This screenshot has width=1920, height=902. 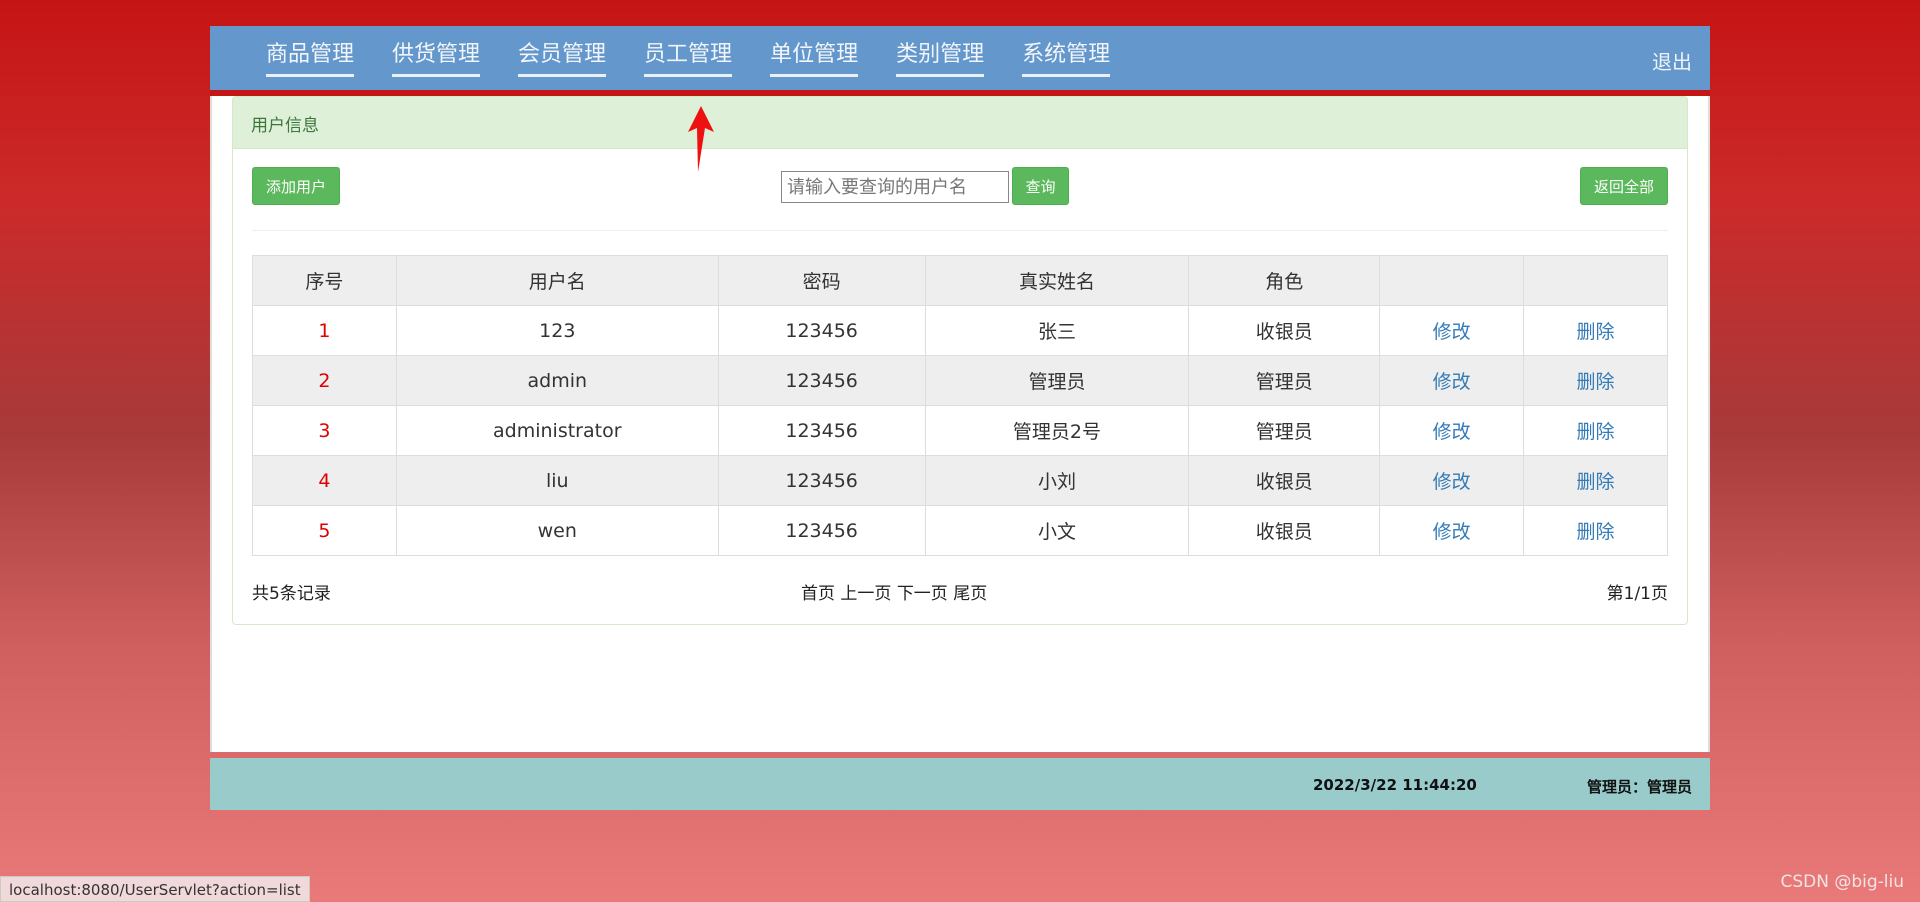 I want to click on toolbar: 添加用户 查询 返回全部, so click(x=960, y=190).